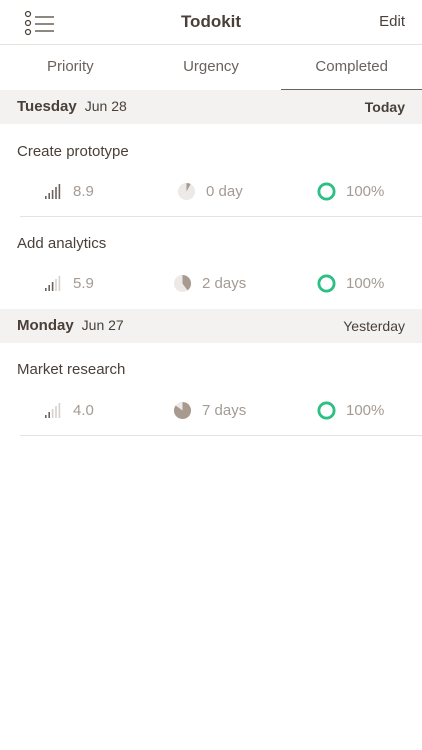  Describe the element at coordinates (351, 68) in the screenshot. I see `tab-completed: Completed` at that location.